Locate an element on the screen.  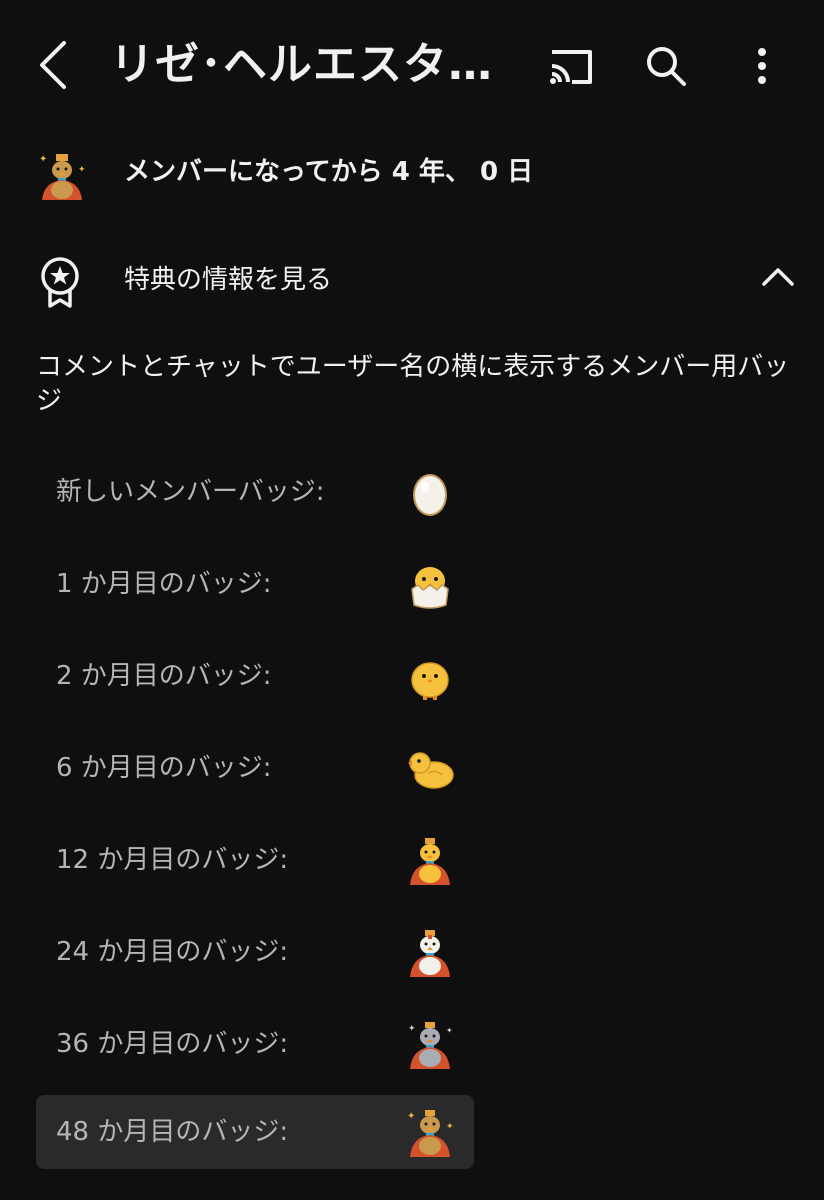
badge-label: 48 か月目のバッジ: is located at coordinates (172, 1132).